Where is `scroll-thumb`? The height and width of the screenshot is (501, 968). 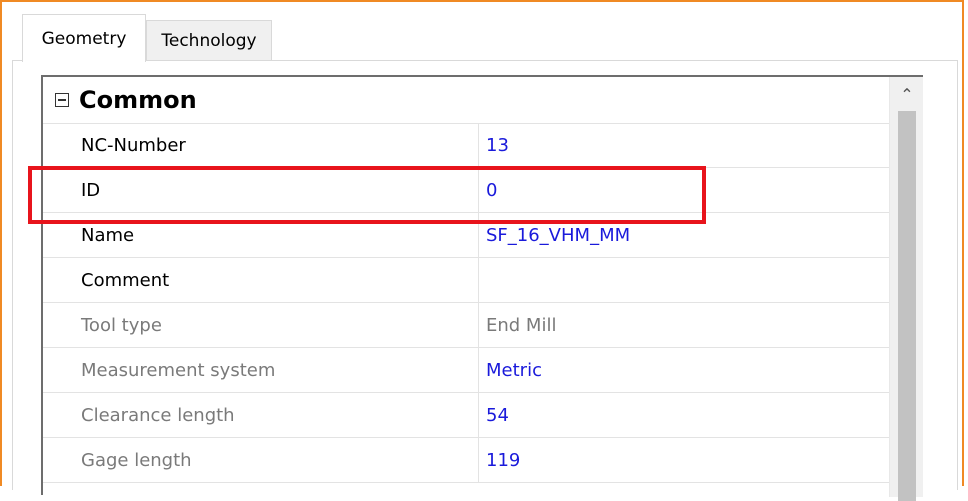 scroll-thumb is located at coordinates (907, 306).